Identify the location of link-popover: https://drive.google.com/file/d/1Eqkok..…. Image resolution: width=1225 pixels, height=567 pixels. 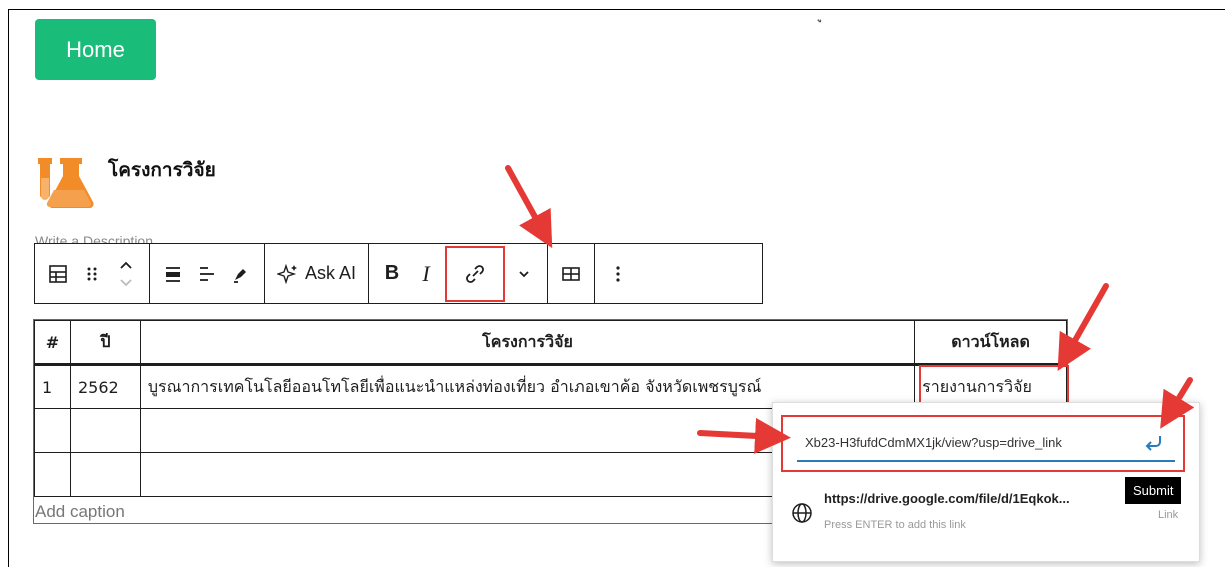
(986, 482).